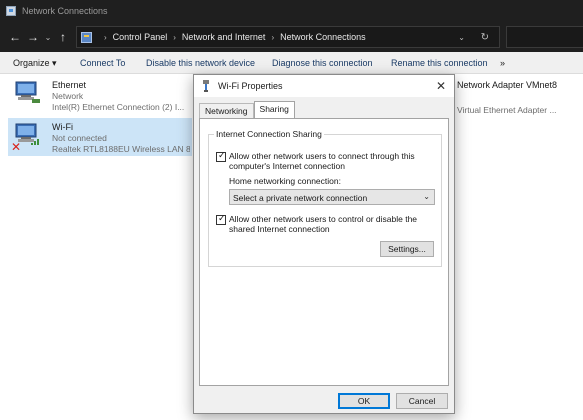  Describe the element at coordinates (79, 138) in the screenshot. I see `connection-status: Not connected` at that location.